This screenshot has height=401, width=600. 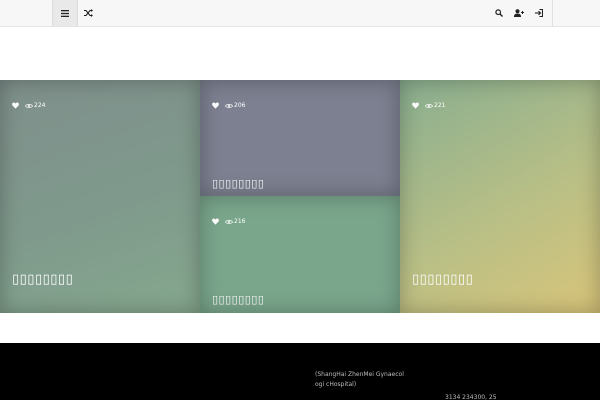 I want to click on login-icon, so click(x=539, y=13).